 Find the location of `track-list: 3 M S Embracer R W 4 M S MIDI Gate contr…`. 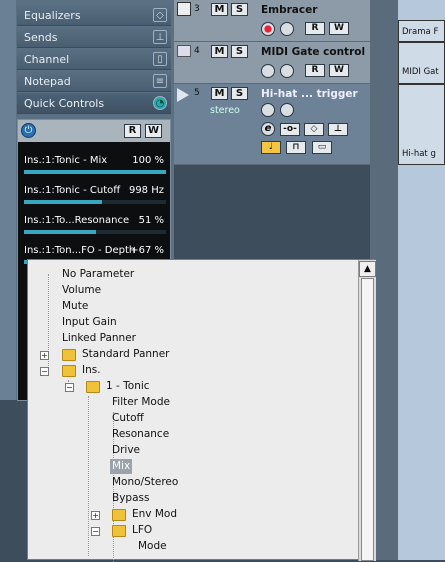

track-list: 3 M S Embracer R W 4 M S MIDI Gate contr… is located at coordinates (272, 82).